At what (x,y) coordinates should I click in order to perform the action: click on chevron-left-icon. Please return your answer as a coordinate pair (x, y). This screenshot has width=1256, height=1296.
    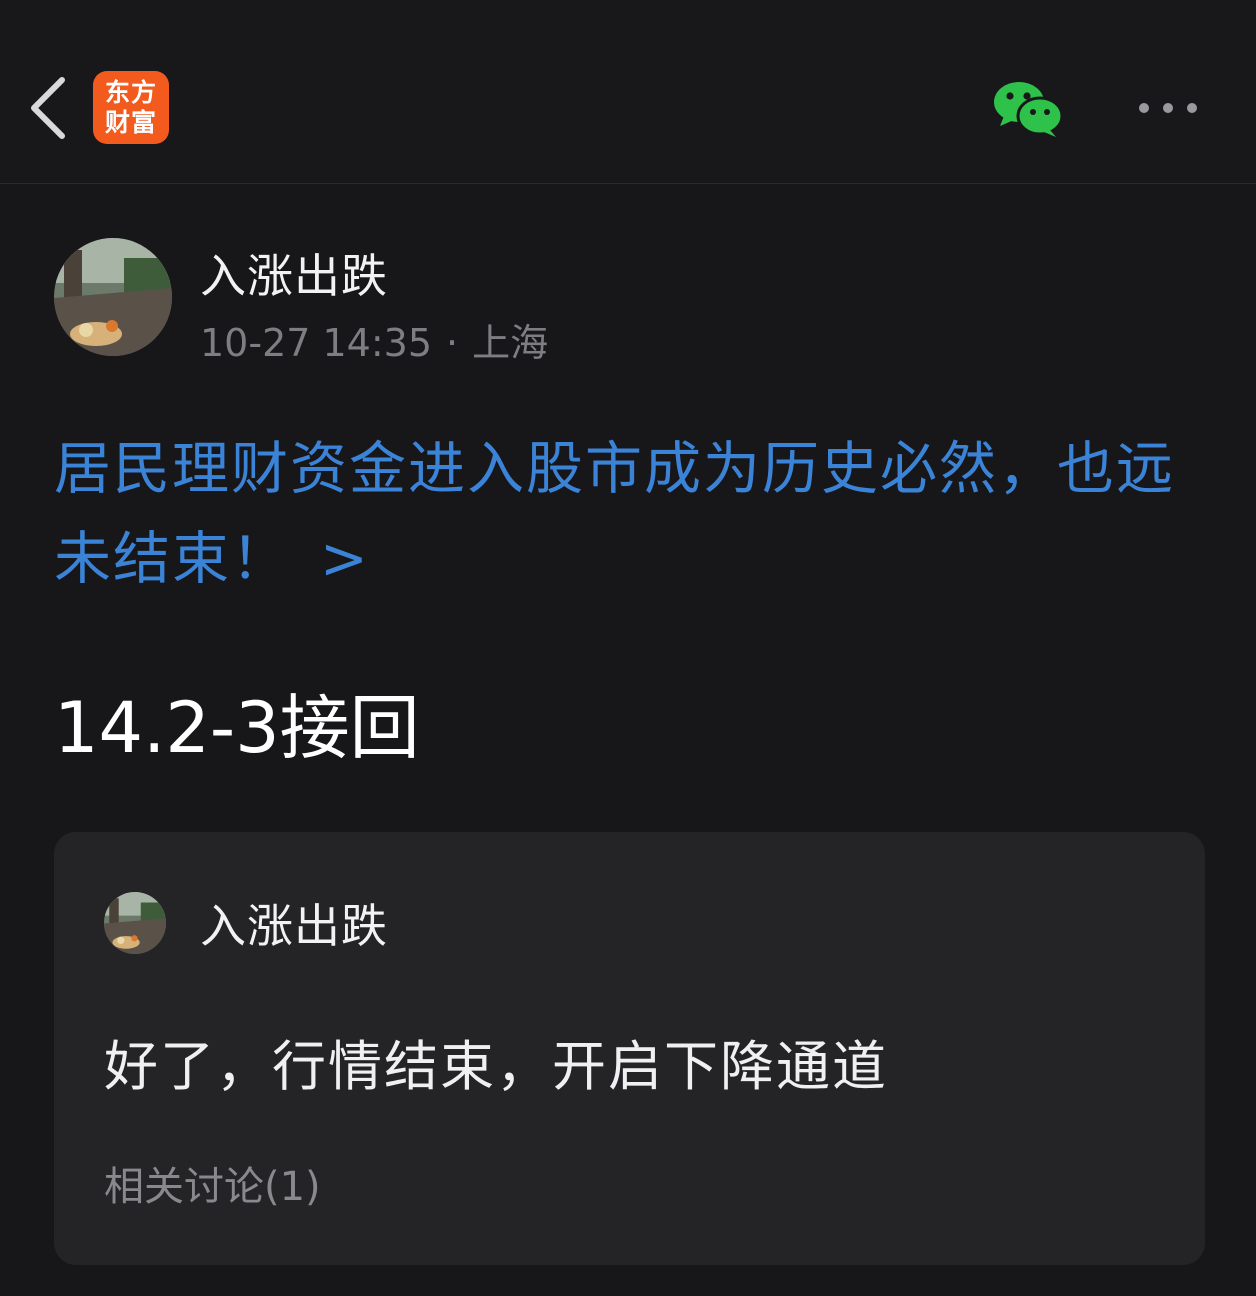
    Looking at the image, I should click on (48, 108).